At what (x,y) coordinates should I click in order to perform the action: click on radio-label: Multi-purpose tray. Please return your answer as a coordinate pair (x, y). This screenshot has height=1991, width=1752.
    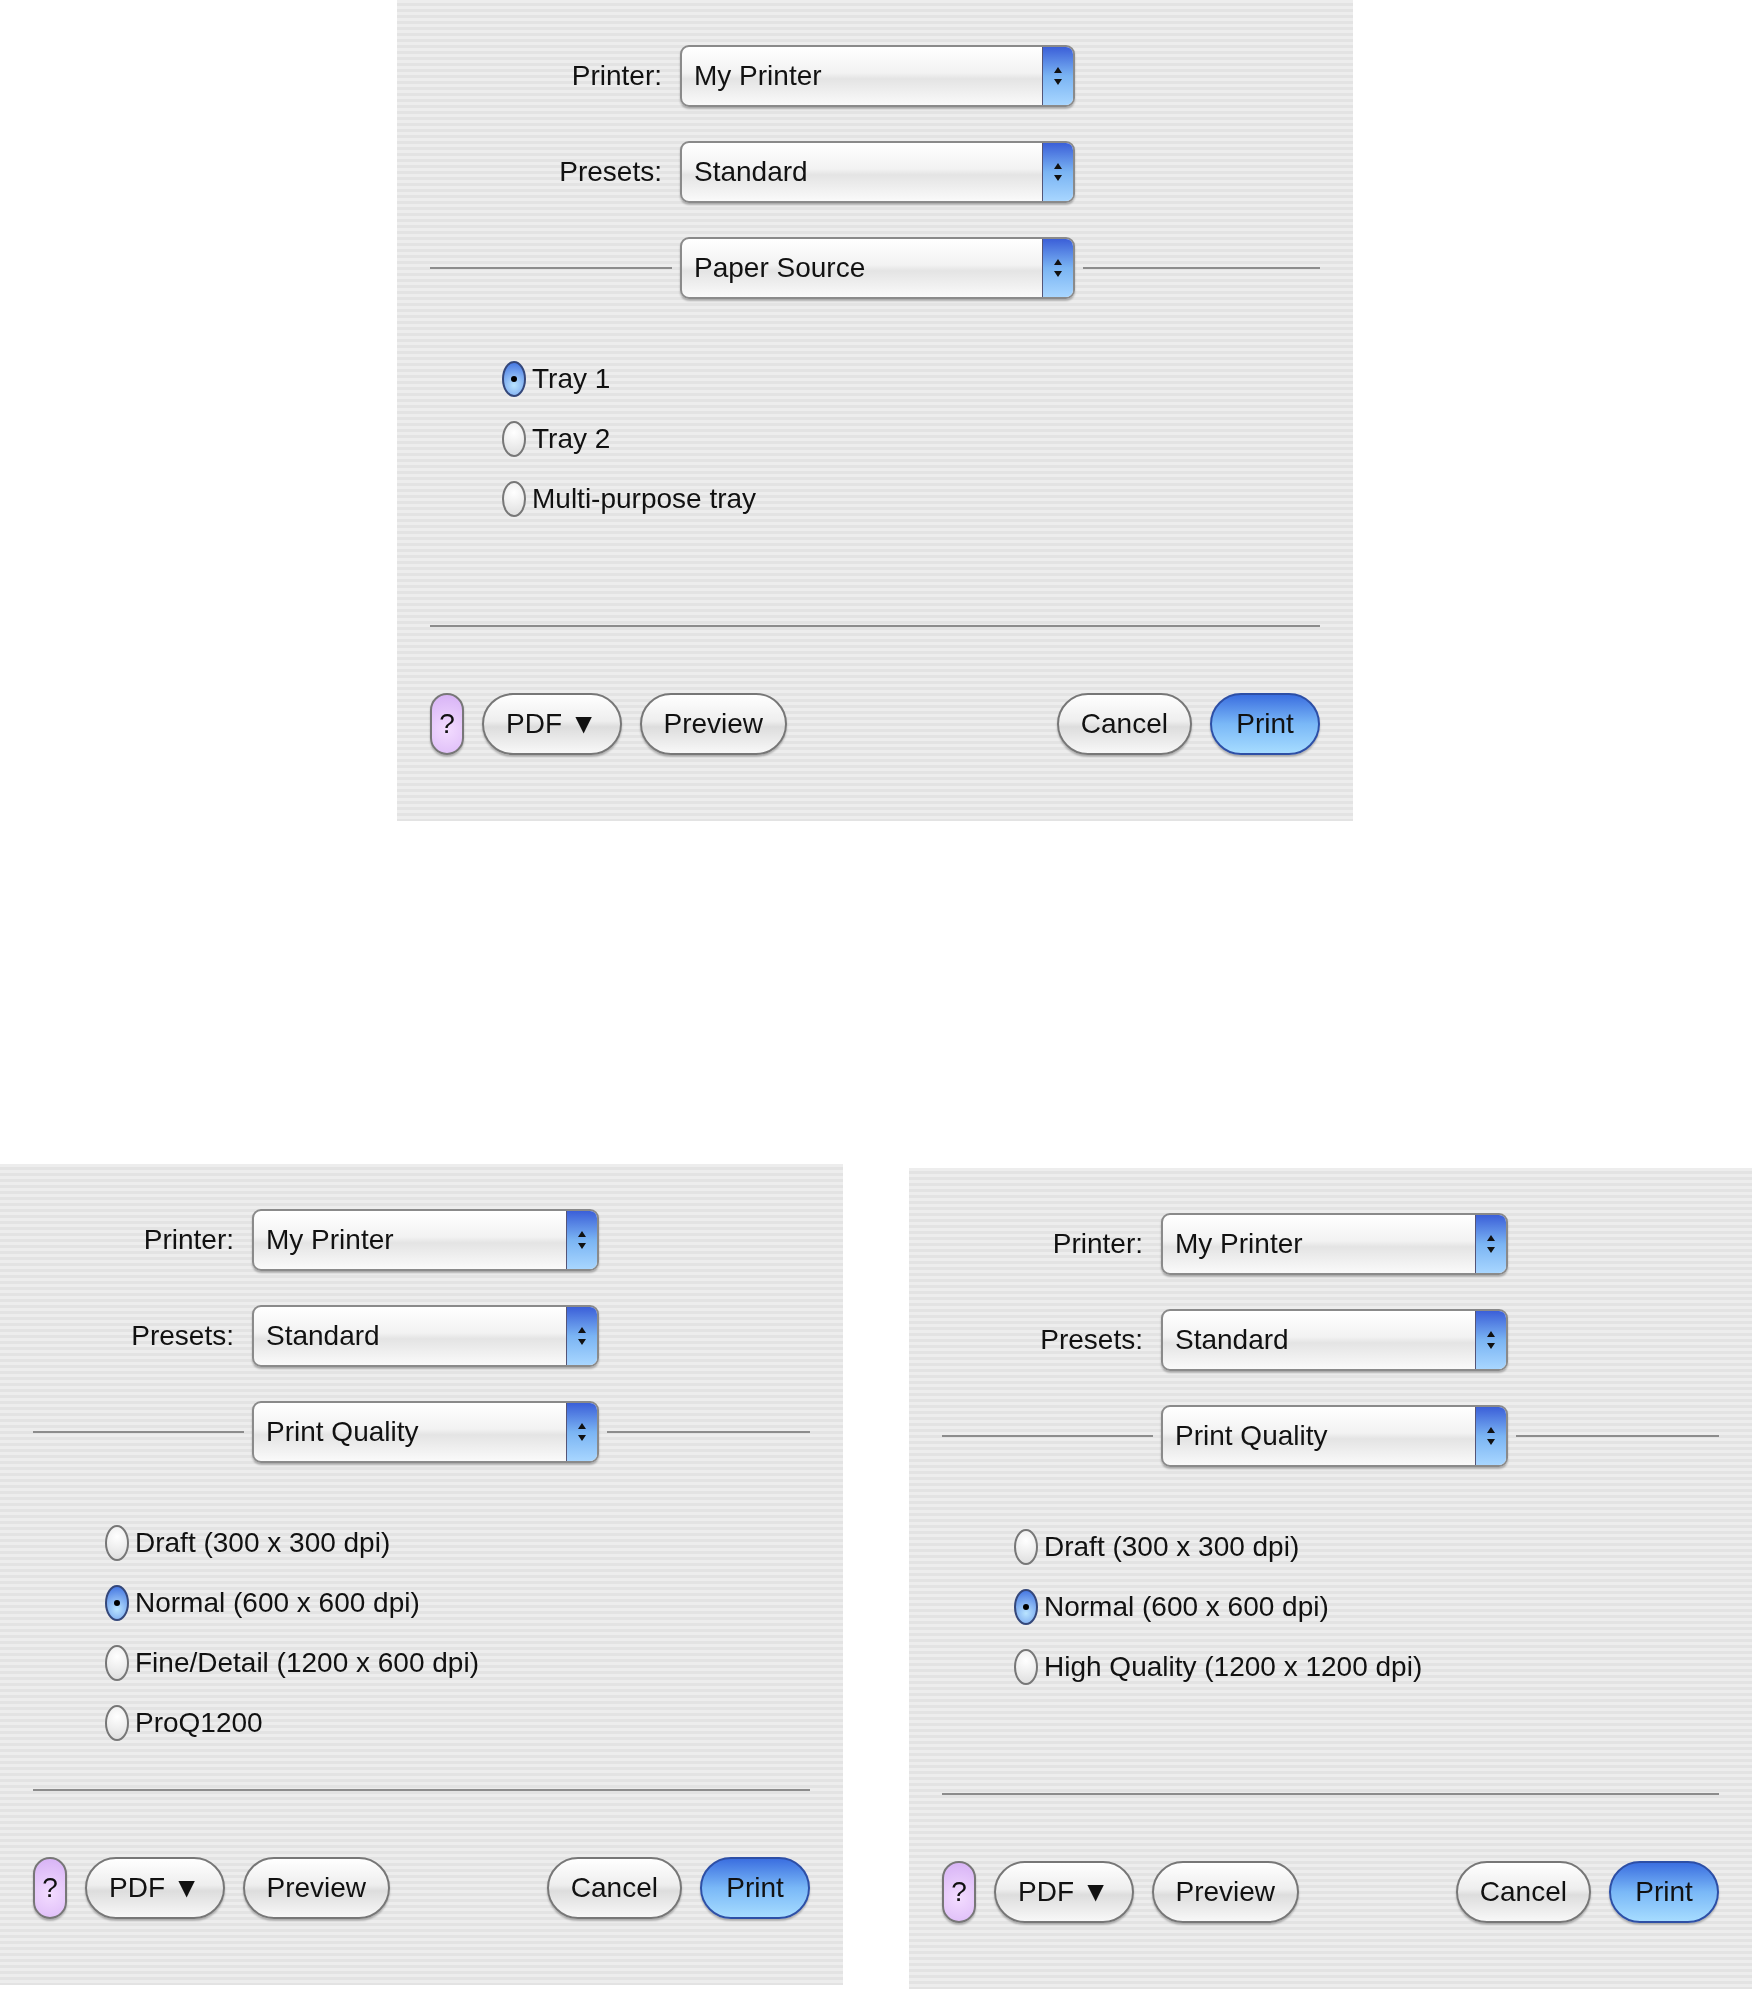
    Looking at the image, I should click on (644, 499).